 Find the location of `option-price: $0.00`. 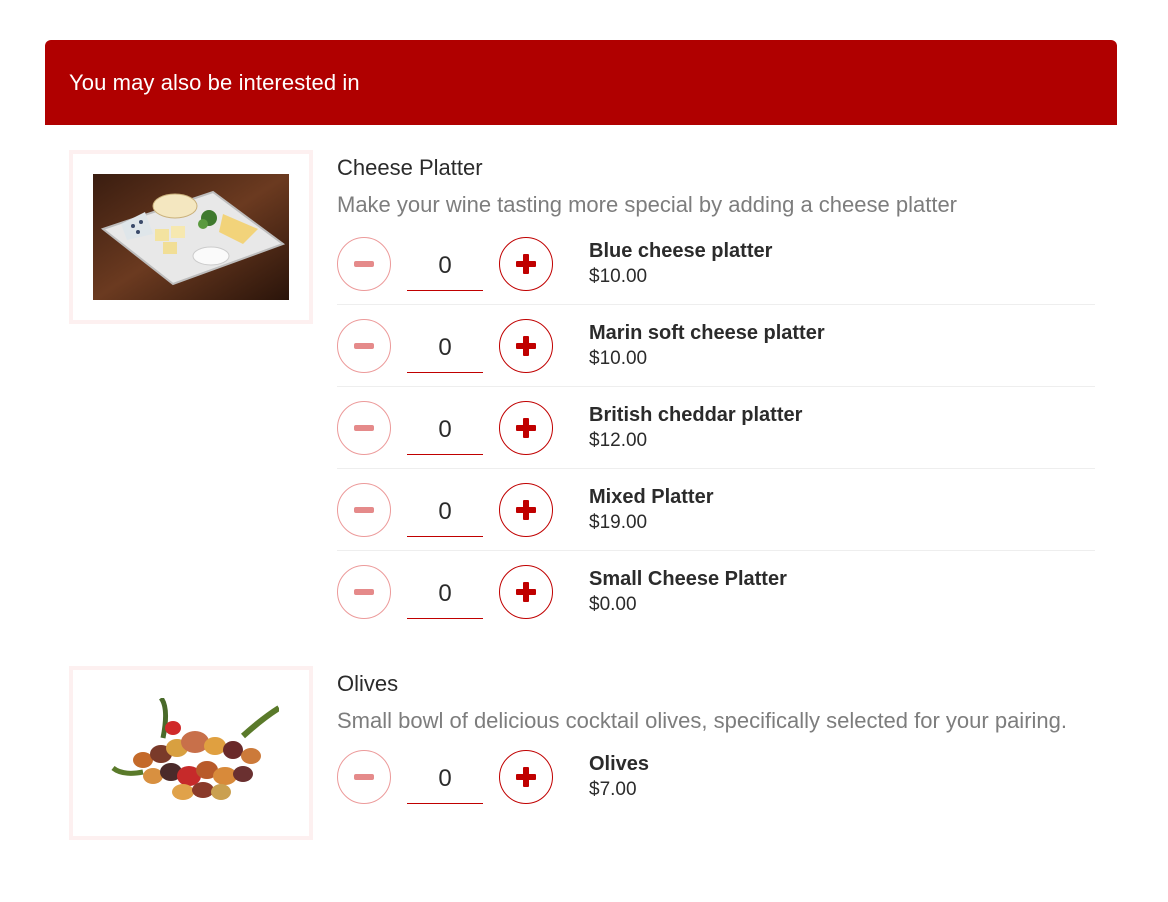

option-price: $0.00 is located at coordinates (613, 604).